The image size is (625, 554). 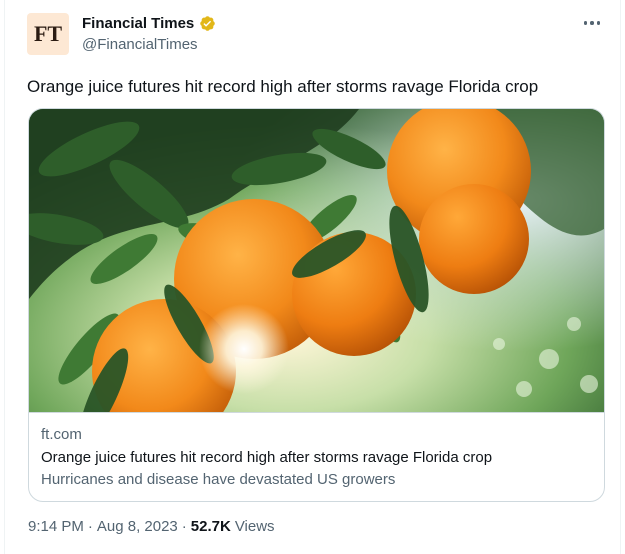 What do you see at coordinates (56, 526) in the screenshot?
I see `timestamp-time: 9:14 PM` at bounding box center [56, 526].